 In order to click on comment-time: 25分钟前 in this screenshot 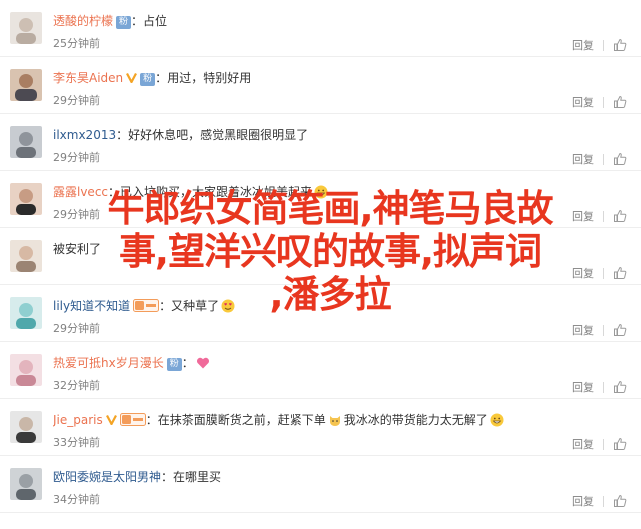, I will do `click(76, 43)`.